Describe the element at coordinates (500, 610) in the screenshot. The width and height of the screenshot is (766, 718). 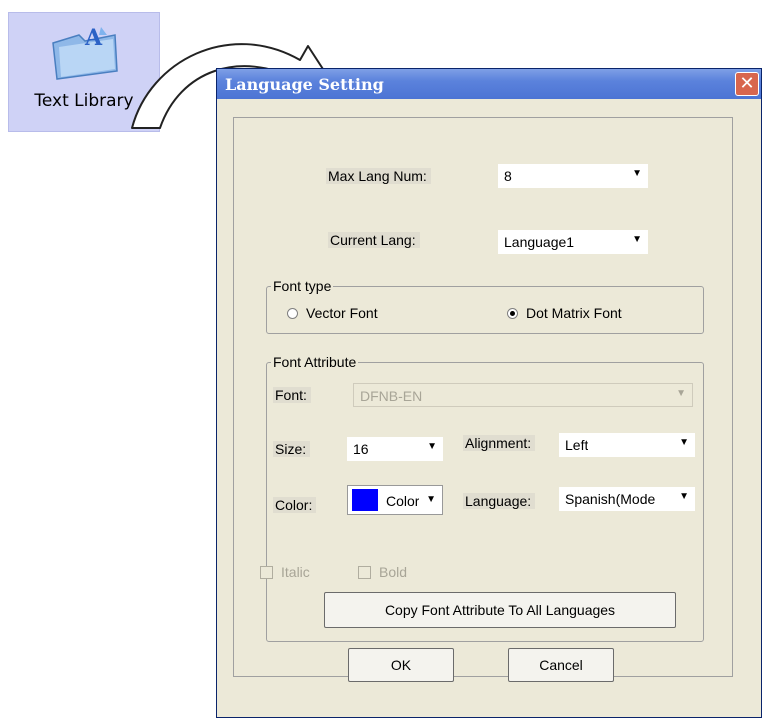
I see `copy-font-attribute-button: Copy Font Attribute To All Languages` at that location.